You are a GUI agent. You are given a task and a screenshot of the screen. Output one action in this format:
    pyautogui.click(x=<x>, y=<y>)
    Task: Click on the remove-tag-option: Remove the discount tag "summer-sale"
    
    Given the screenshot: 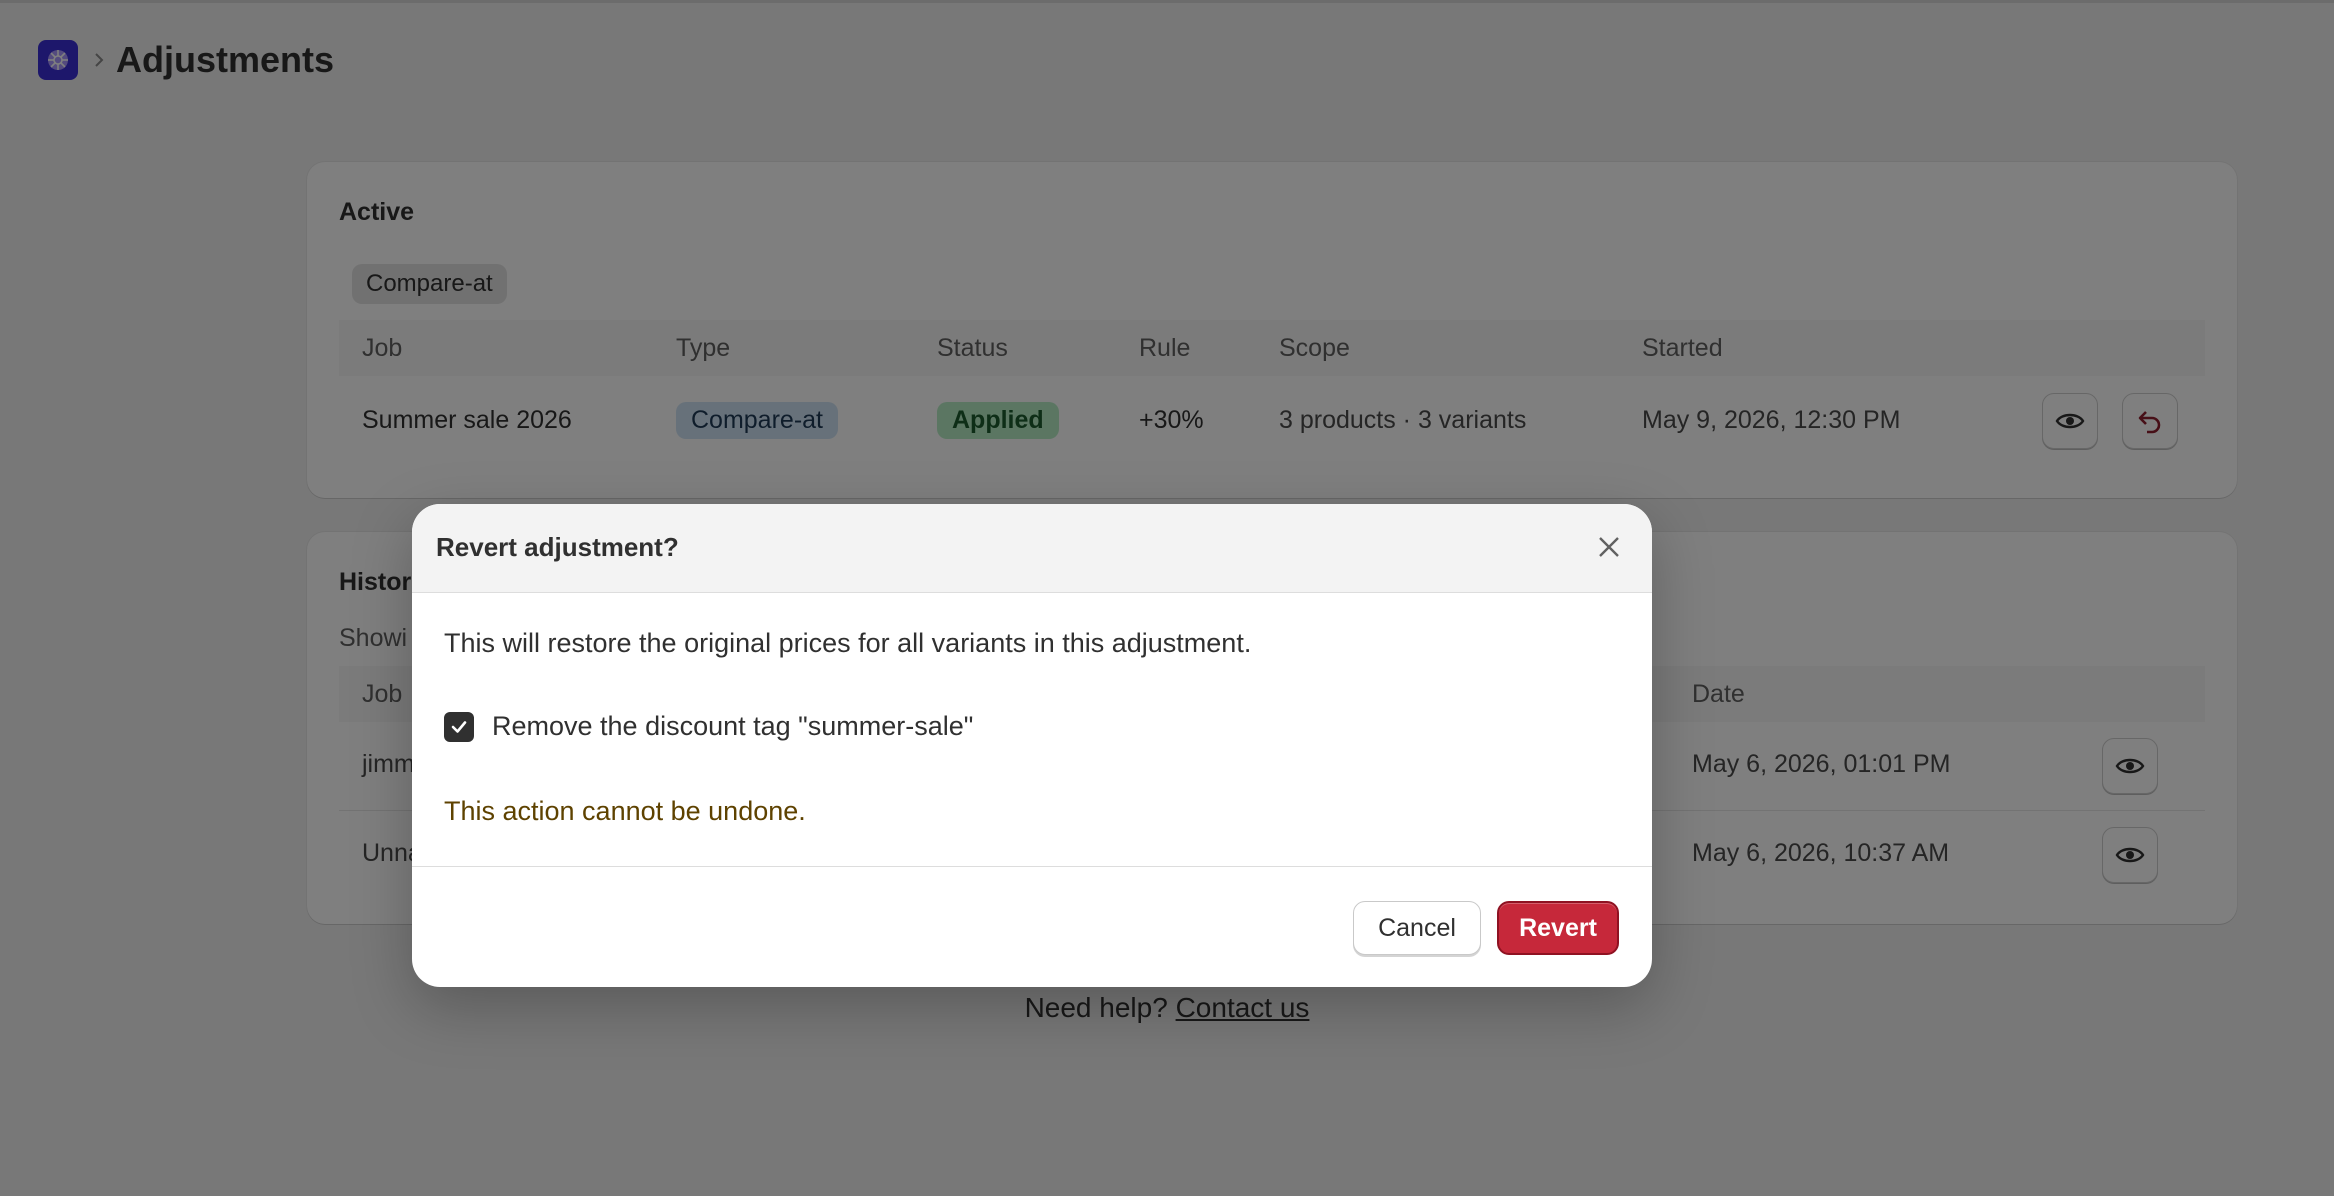 What is the action you would take?
    pyautogui.click(x=708, y=726)
    